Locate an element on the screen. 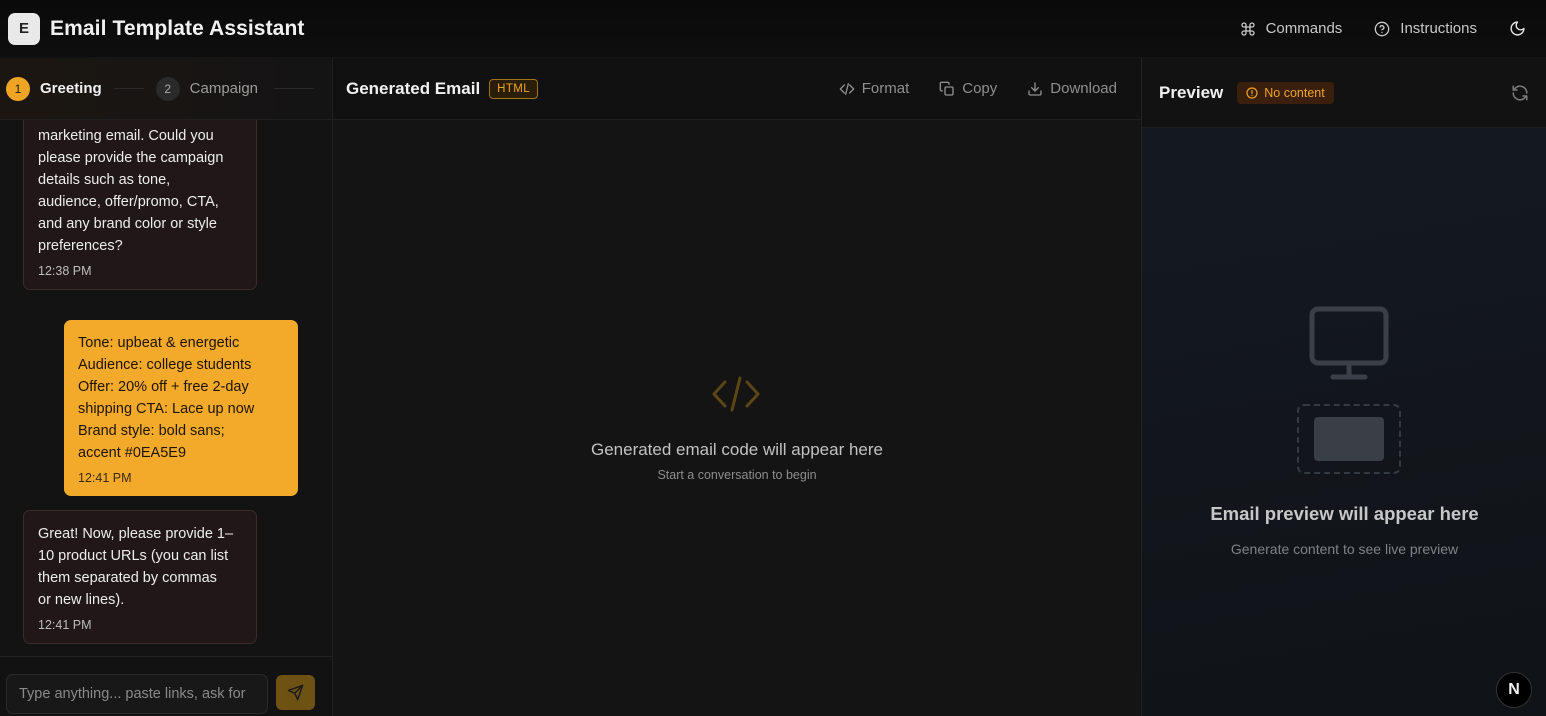 The height and width of the screenshot is (716, 1546). code-actions: Format Copy Download is located at coordinates (983, 88).